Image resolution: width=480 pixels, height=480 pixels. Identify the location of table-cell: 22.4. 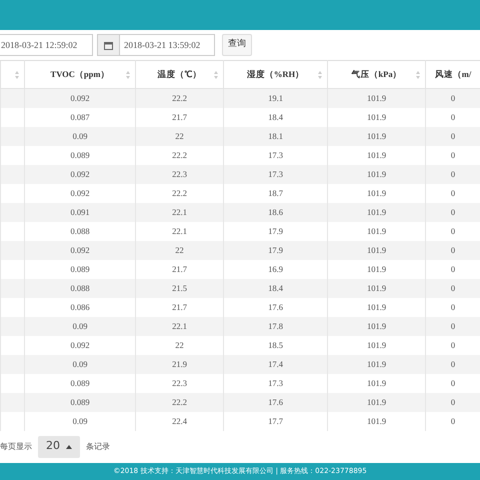
(180, 421).